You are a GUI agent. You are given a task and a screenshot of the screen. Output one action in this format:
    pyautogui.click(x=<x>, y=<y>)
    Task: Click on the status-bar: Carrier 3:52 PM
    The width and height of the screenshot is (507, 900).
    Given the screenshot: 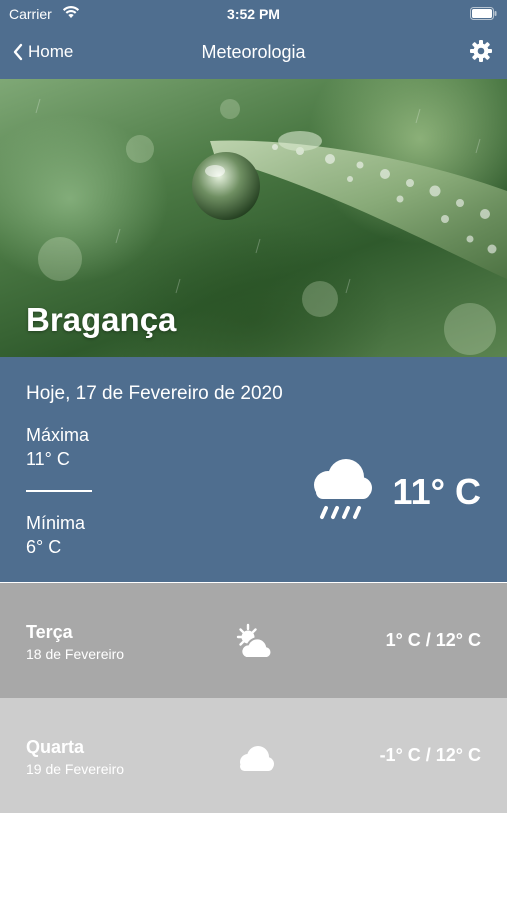 What is the action you would take?
    pyautogui.click(x=253, y=14)
    